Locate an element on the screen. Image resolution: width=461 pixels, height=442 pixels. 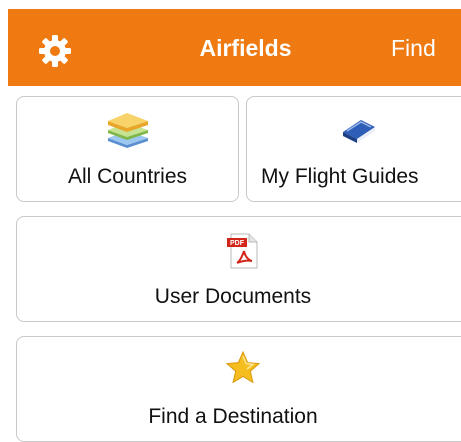
find-destination-label: Find a Destination is located at coordinates (233, 416).